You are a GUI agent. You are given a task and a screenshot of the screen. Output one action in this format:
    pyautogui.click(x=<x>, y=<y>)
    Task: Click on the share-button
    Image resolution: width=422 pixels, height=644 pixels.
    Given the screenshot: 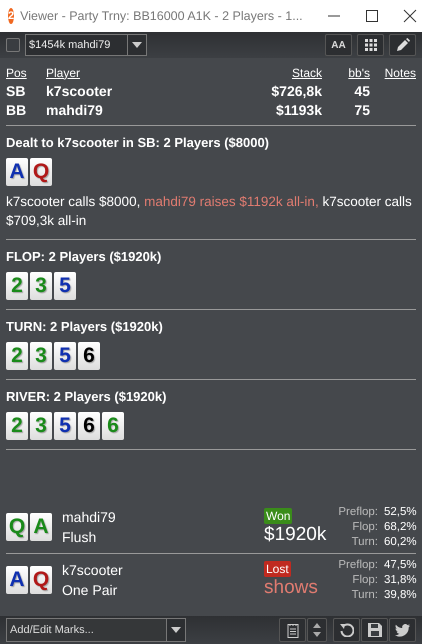 What is the action you would take?
    pyautogui.click(x=402, y=630)
    